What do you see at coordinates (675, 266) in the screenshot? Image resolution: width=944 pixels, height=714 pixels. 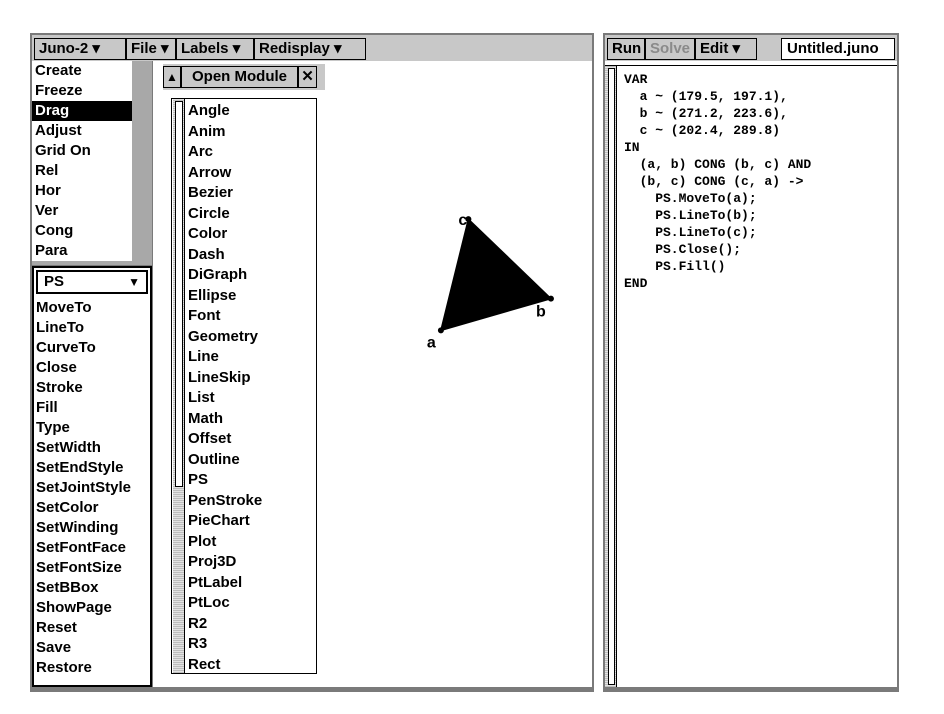 I see `code-line: PS.Fill()` at bounding box center [675, 266].